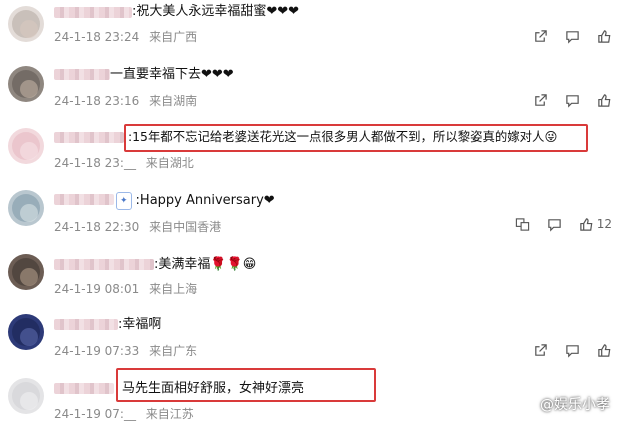 The image size is (622, 424). I want to click on comment-meta: 24-1-18 22:30 来自中国香港, so click(140, 226).